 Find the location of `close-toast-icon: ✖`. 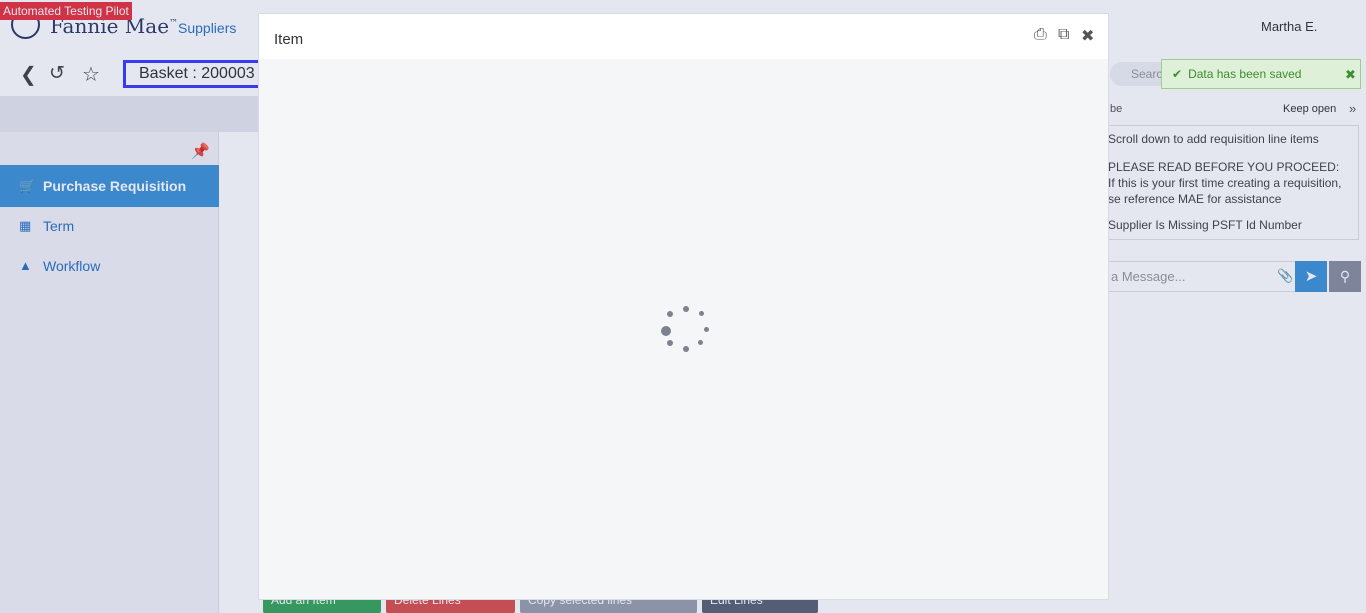

close-toast-icon: ✖ is located at coordinates (1350, 75).